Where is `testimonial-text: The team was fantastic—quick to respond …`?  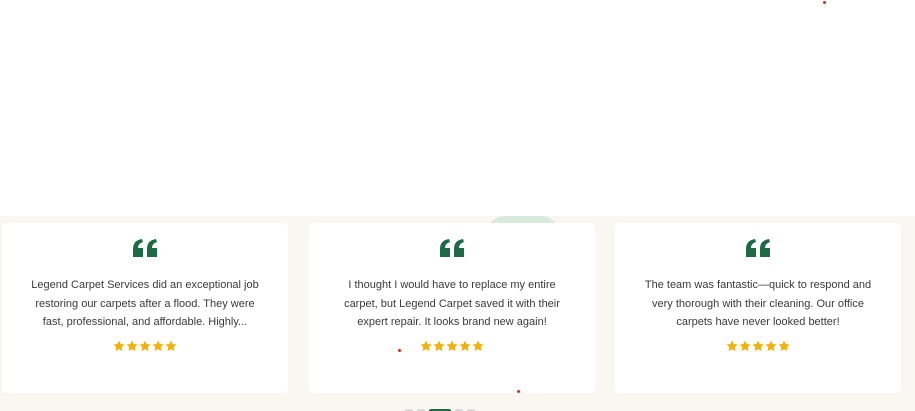 testimonial-text: The team was fantastic—quick to respond … is located at coordinates (758, 303).